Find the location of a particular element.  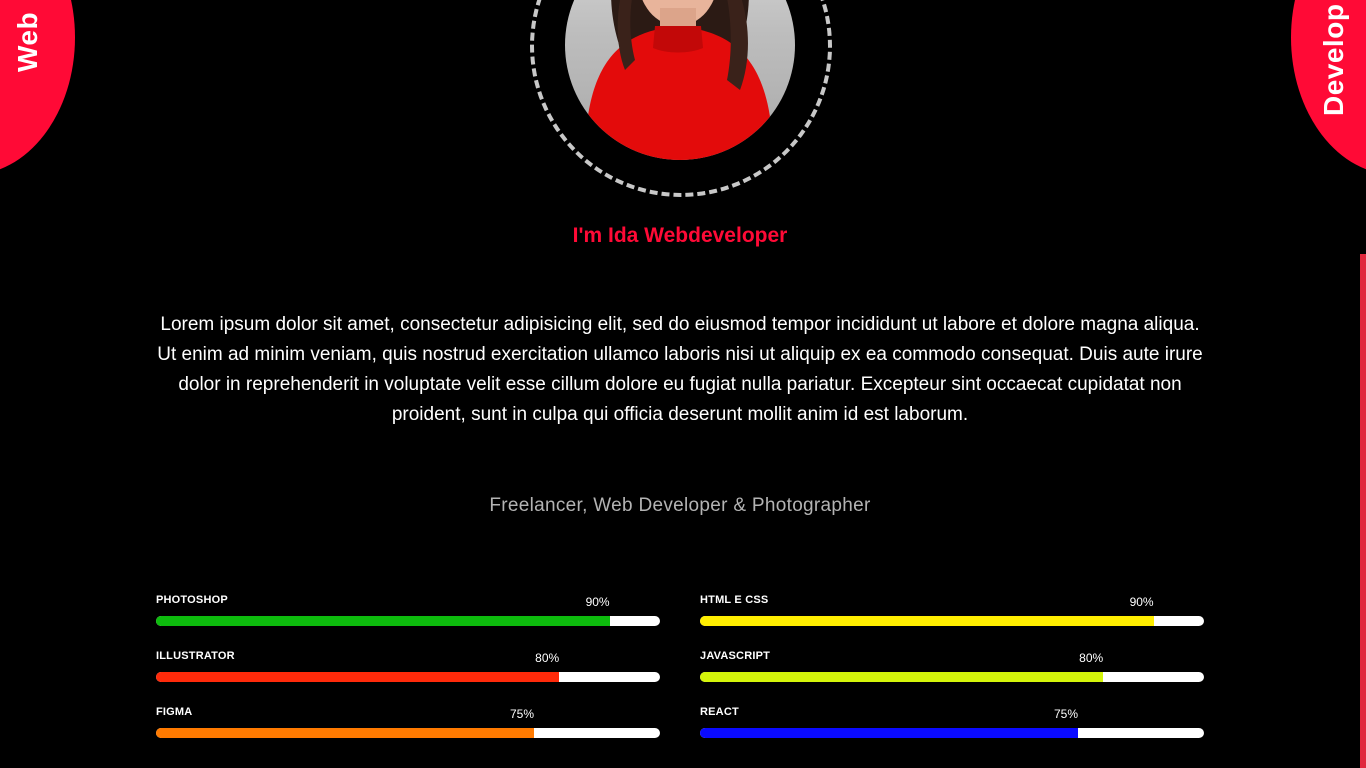

skill-photoshop: PHOTOSHOP 90% is located at coordinates (408, 620).